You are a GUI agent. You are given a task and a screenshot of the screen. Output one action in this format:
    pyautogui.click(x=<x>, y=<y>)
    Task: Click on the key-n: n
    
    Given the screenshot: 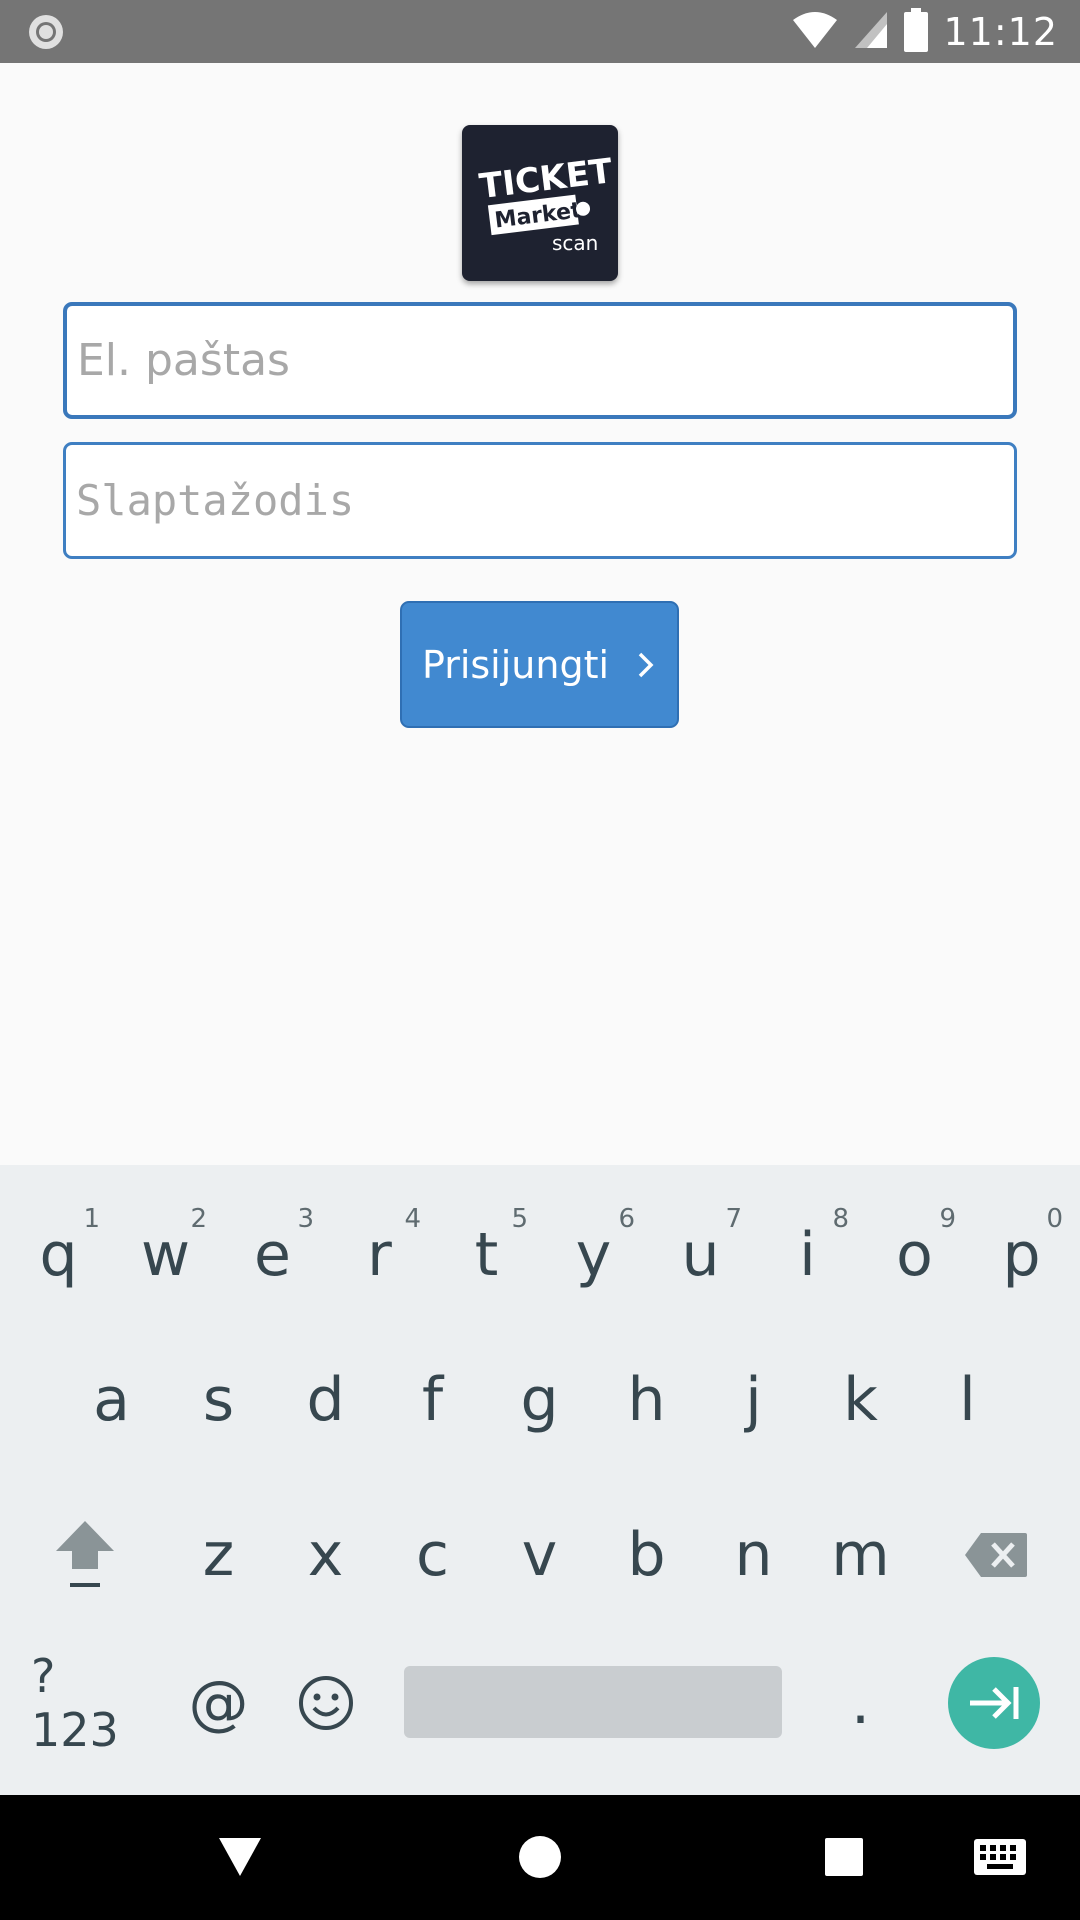 What is the action you would take?
    pyautogui.click(x=753, y=1555)
    